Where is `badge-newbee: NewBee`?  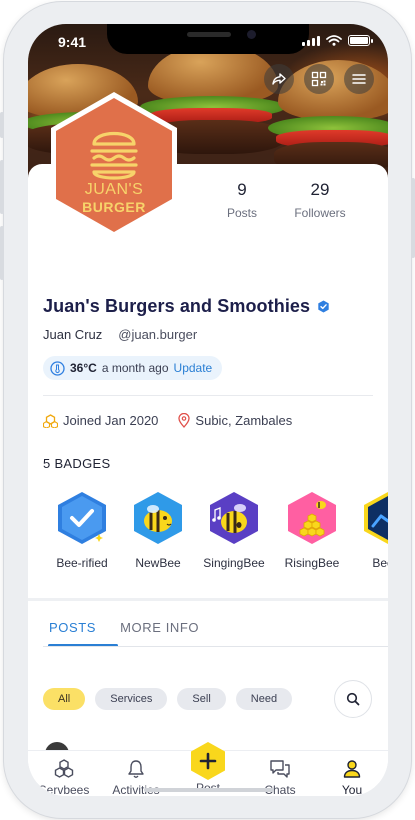
badge-newbee: NewBee is located at coordinates (158, 530).